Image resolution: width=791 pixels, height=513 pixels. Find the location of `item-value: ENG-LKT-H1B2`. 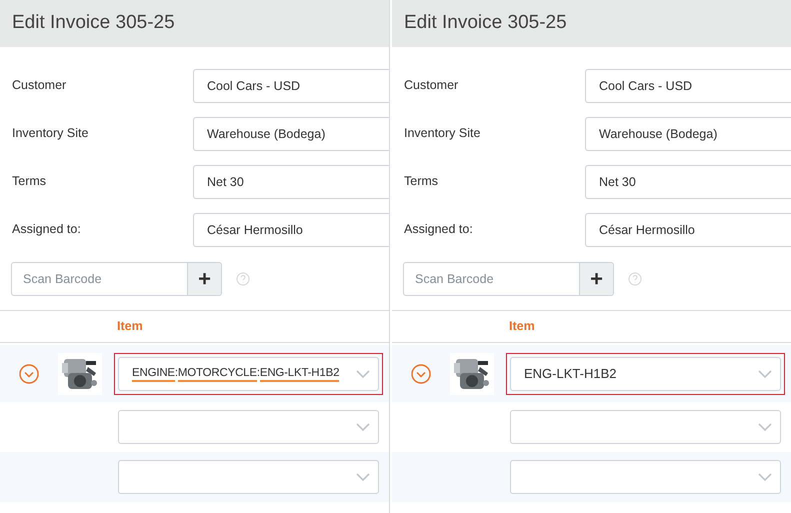

item-value: ENG-LKT-H1B2 is located at coordinates (570, 373).